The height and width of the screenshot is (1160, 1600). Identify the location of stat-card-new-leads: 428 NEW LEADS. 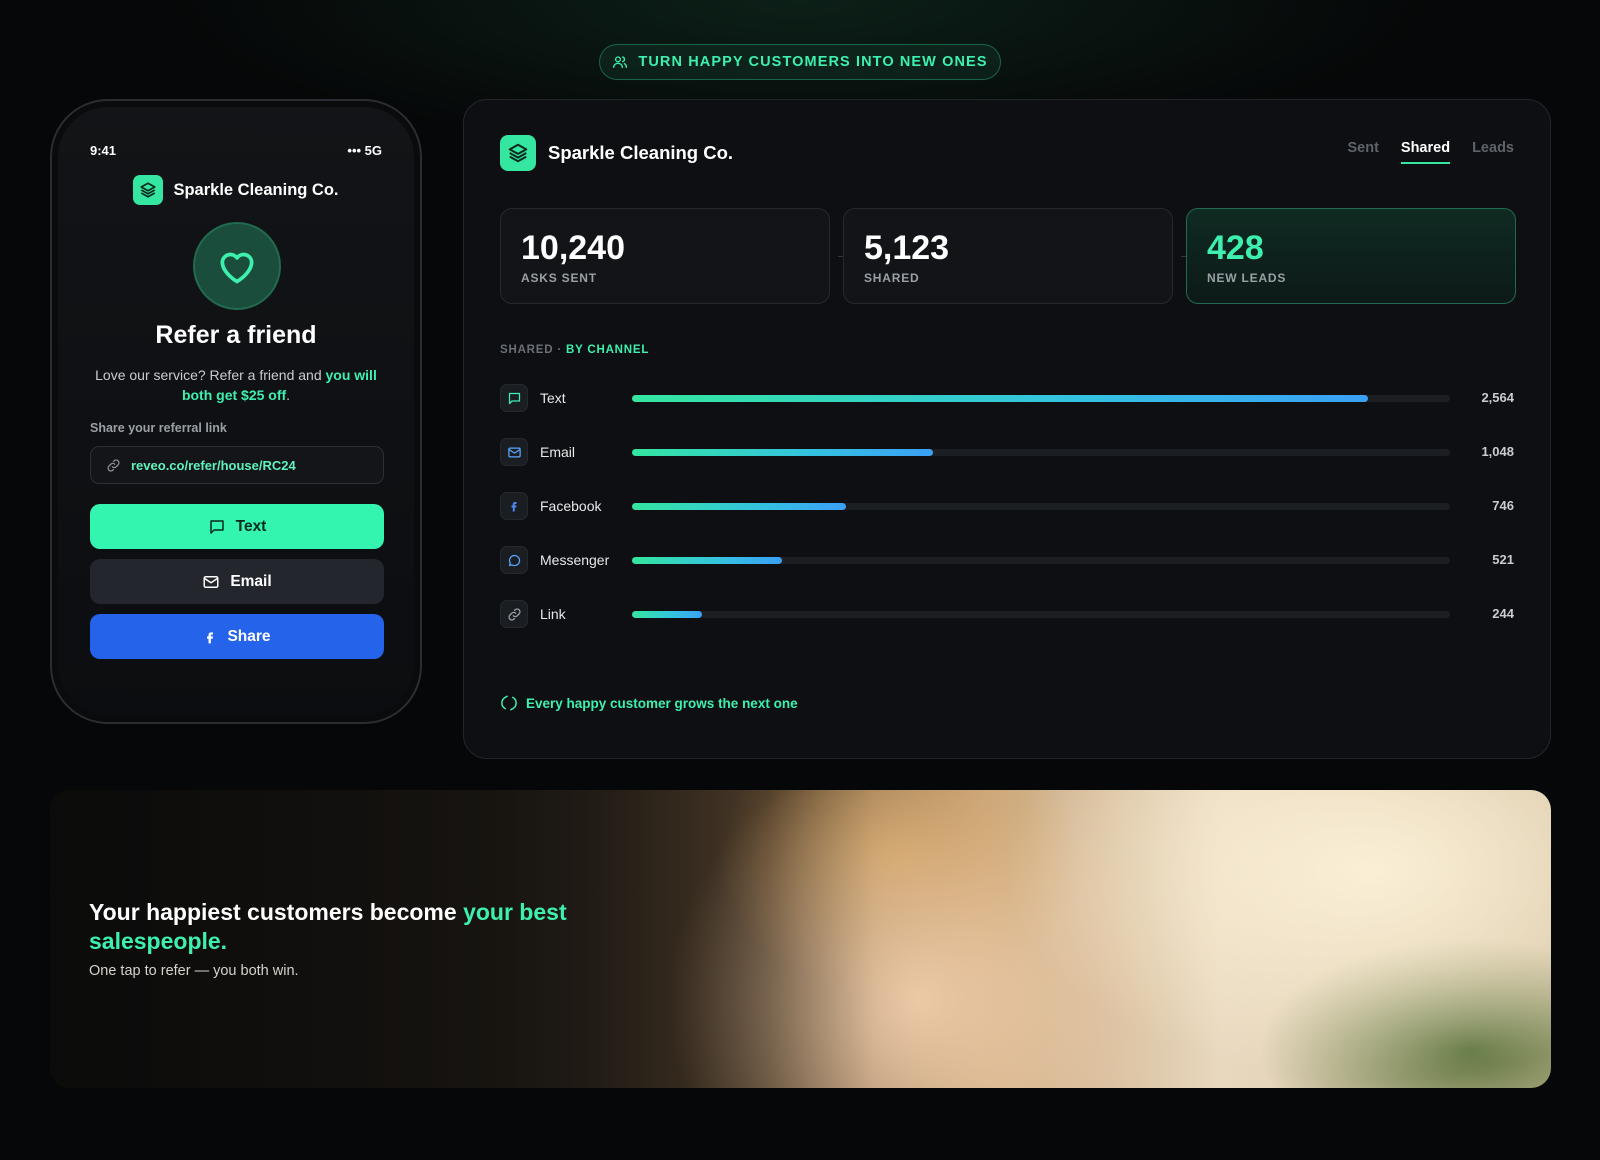
(1351, 256).